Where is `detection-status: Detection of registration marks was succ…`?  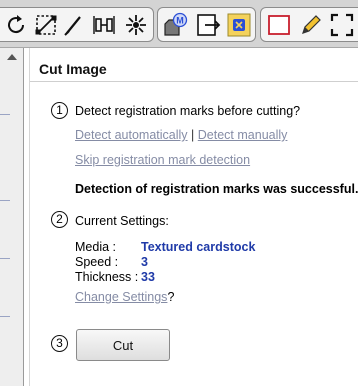
detection-status: Detection of registration marks was succ… is located at coordinates (216, 189).